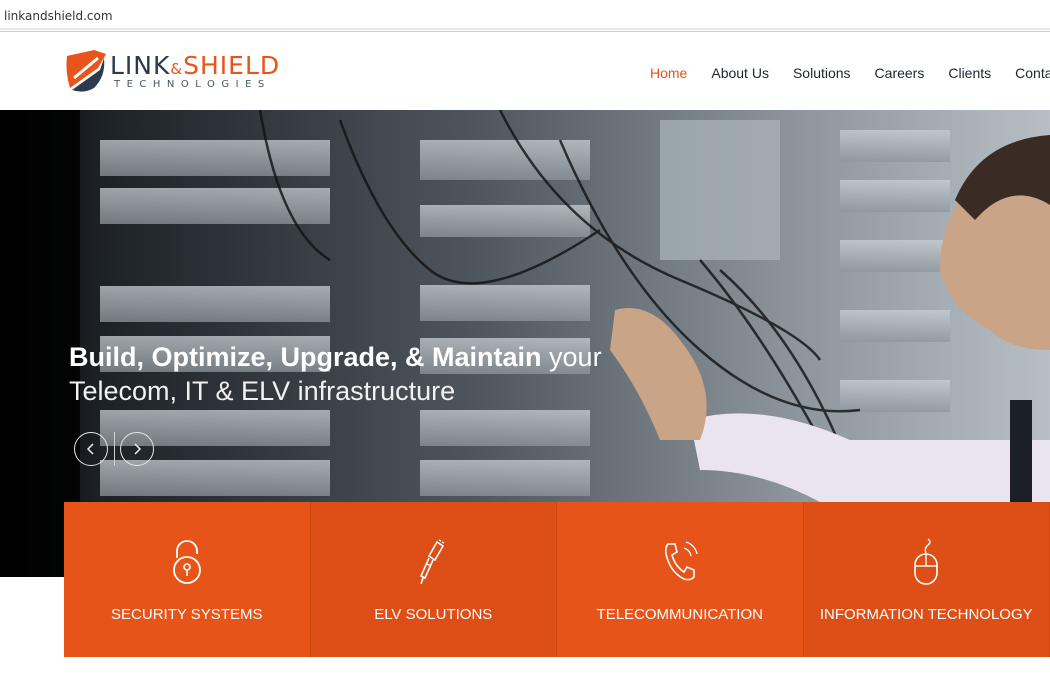 This screenshot has height=700, width=1050. What do you see at coordinates (58, 16) in the screenshot?
I see `url-text: linkandshield.com` at bounding box center [58, 16].